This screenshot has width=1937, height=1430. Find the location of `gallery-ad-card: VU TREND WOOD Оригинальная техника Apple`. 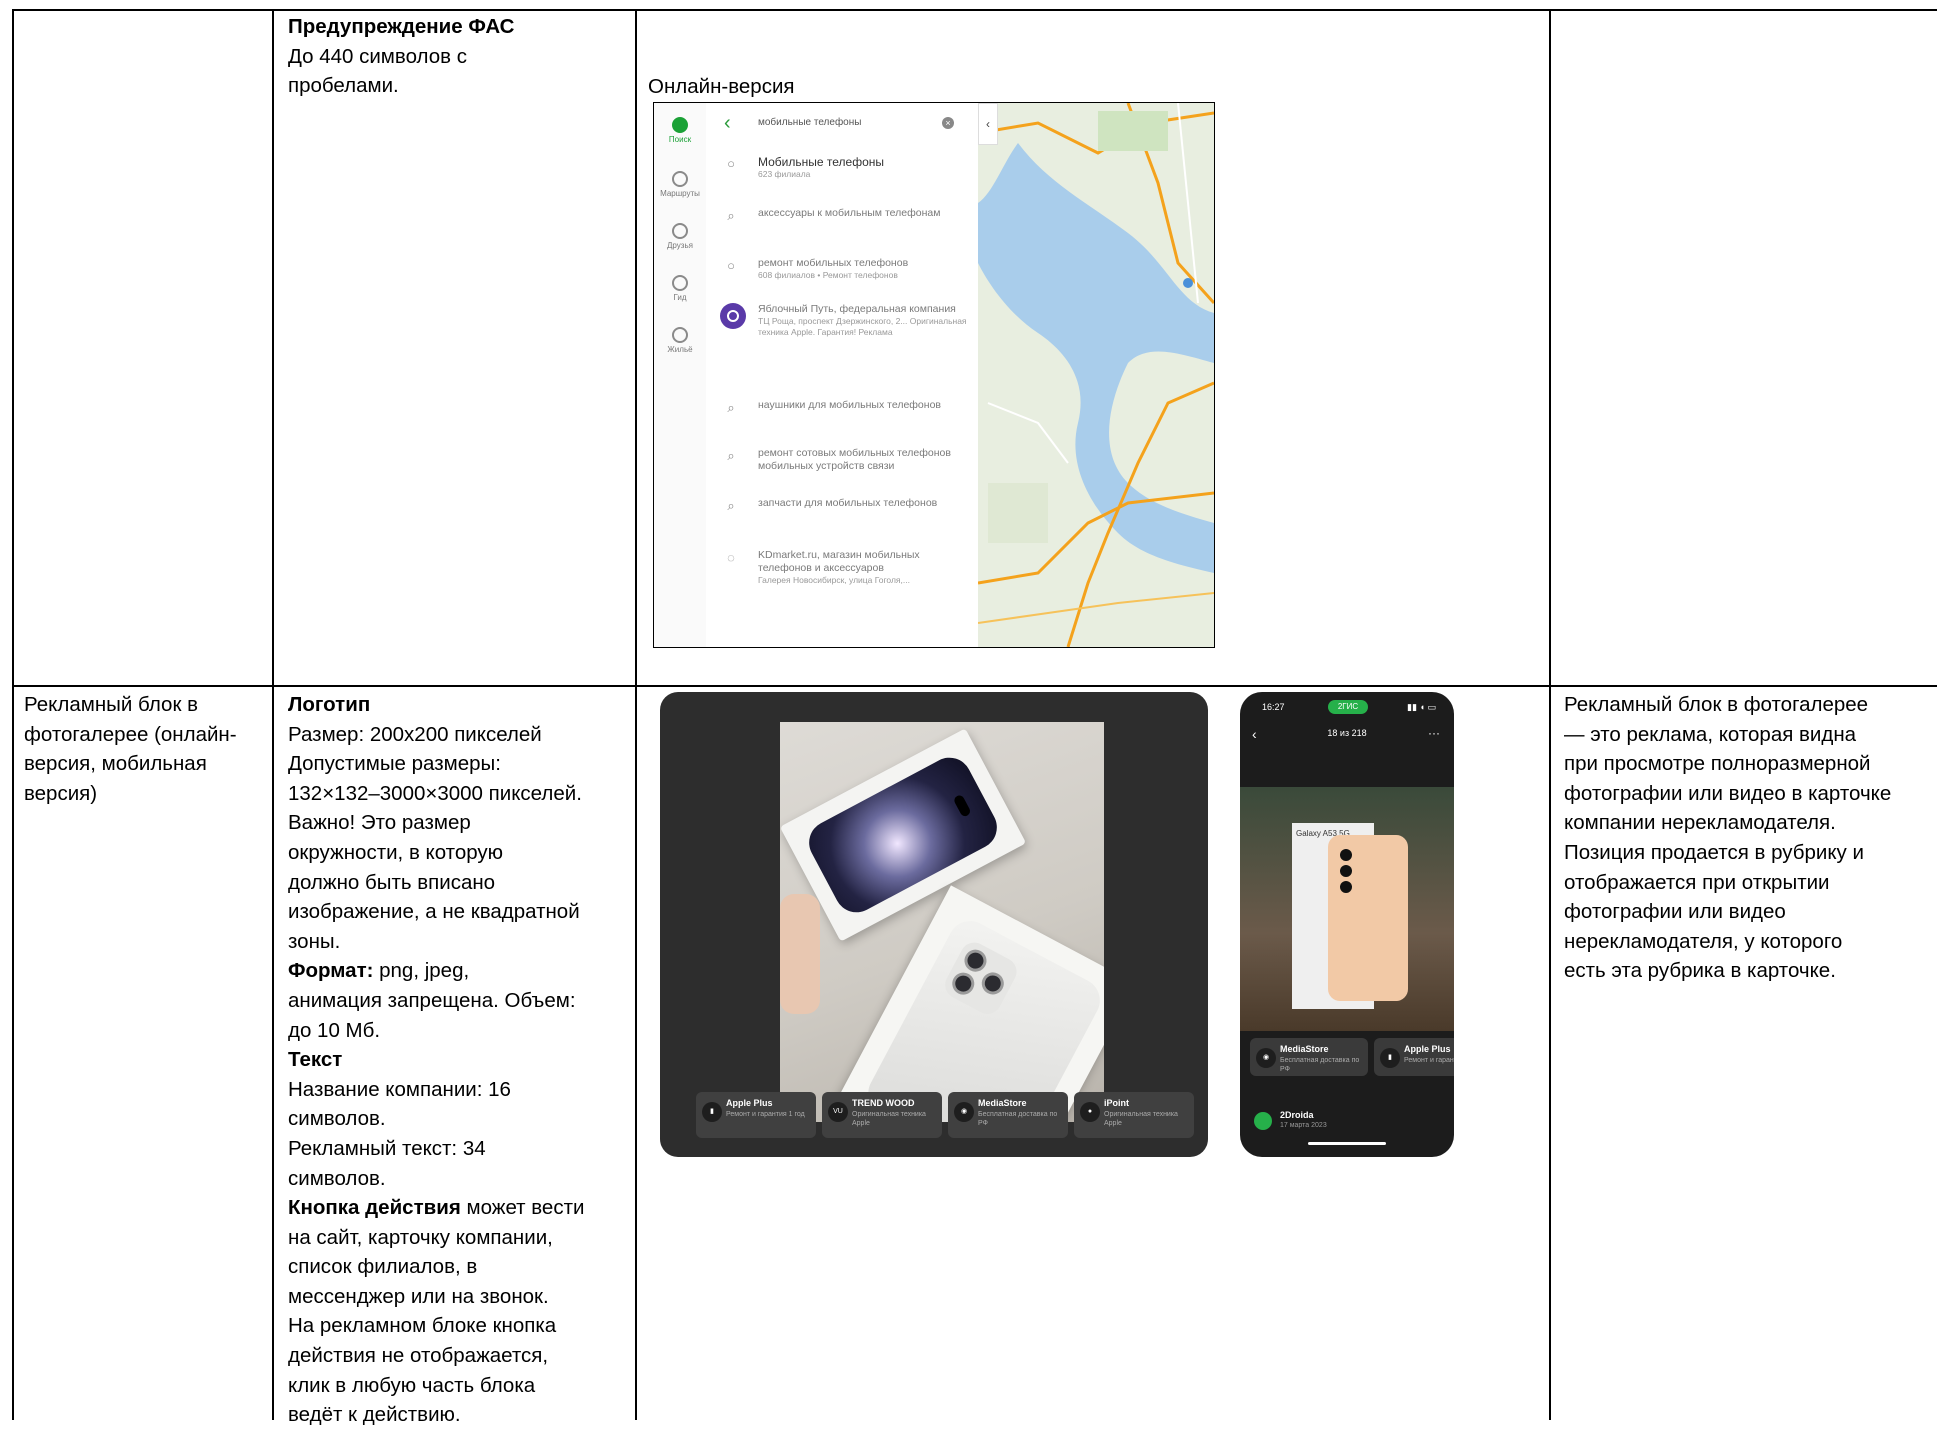

gallery-ad-card: VU TREND WOOD Оригинальная техника Apple is located at coordinates (882, 1115).